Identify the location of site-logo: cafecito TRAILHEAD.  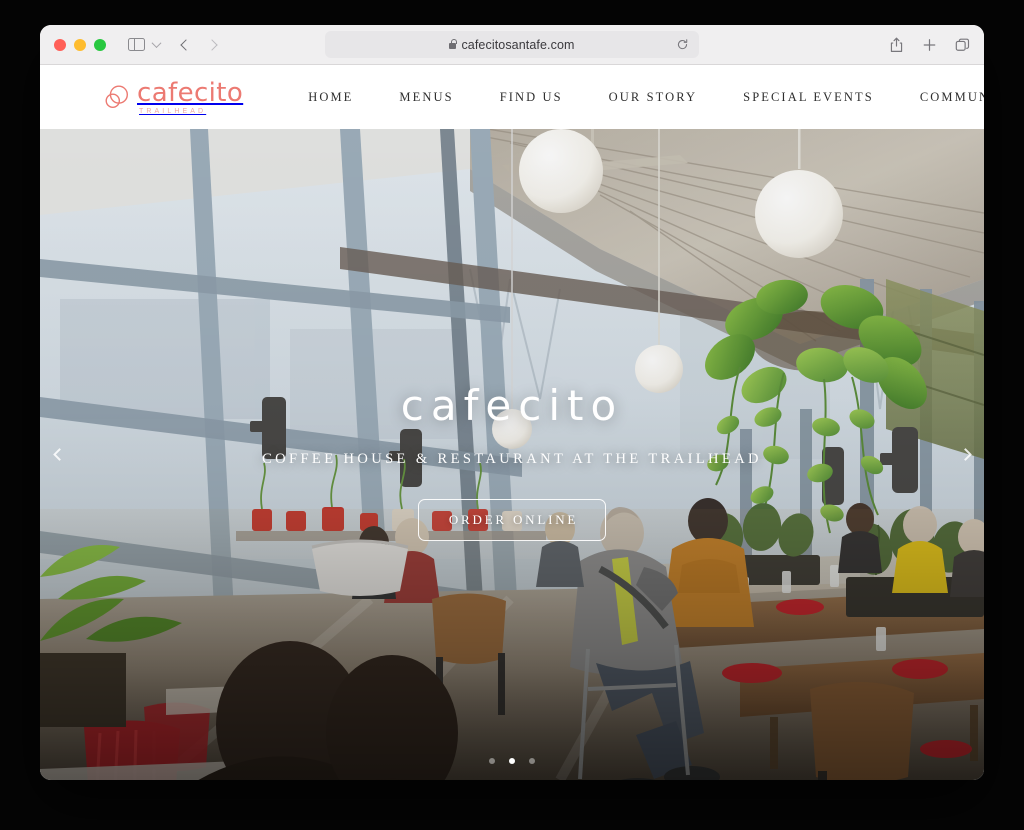
(172, 97).